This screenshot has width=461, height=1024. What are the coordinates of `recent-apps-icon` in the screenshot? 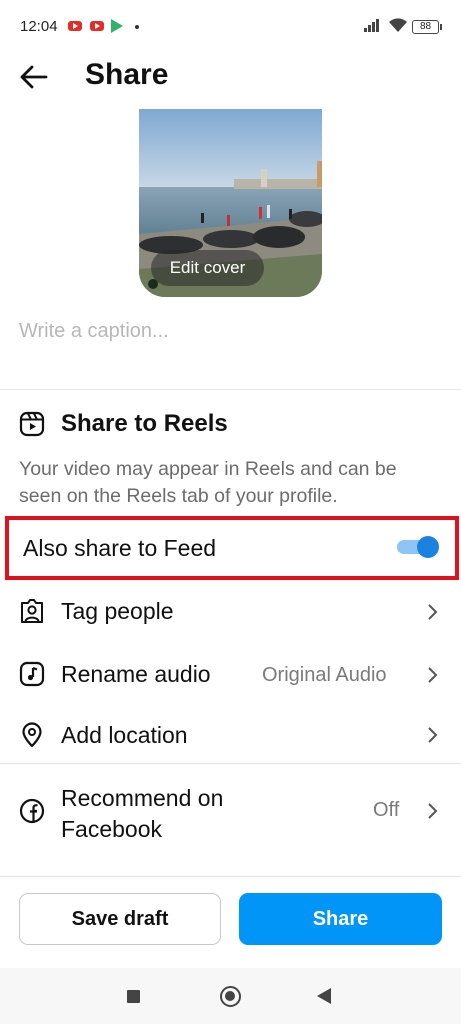 It's located at (133, 996).